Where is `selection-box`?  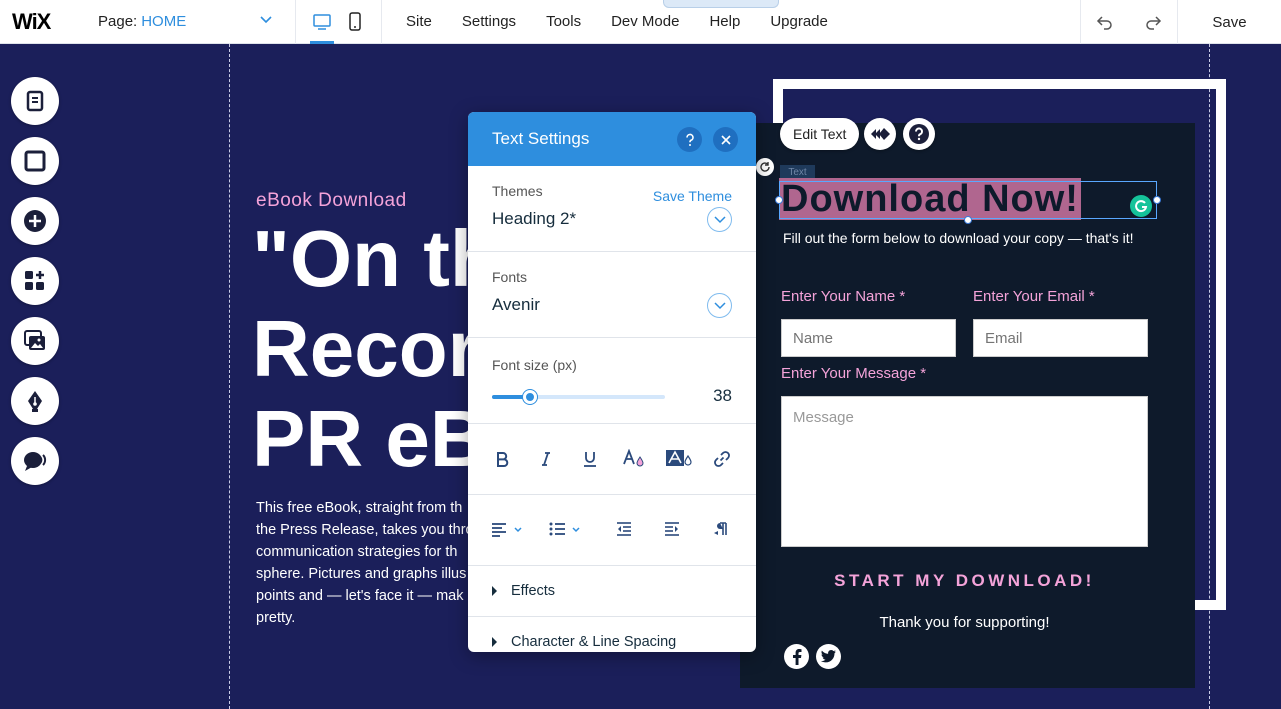
selection-box is located at coordinates (968, 200).